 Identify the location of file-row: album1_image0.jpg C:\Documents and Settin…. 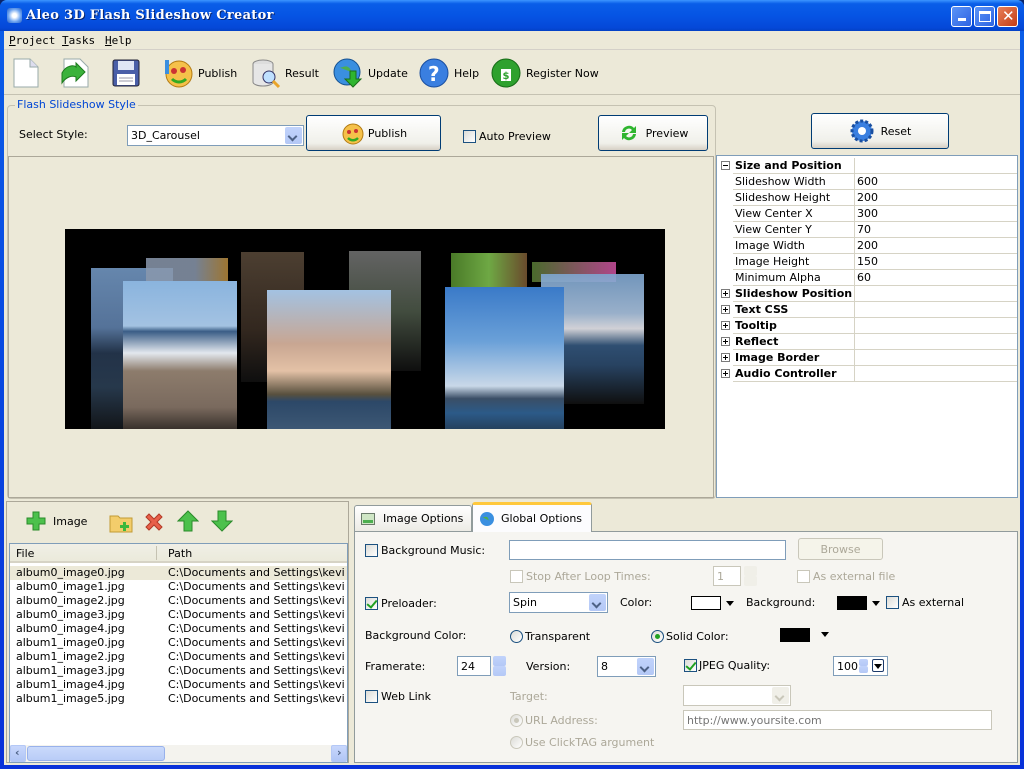
(178, 643).